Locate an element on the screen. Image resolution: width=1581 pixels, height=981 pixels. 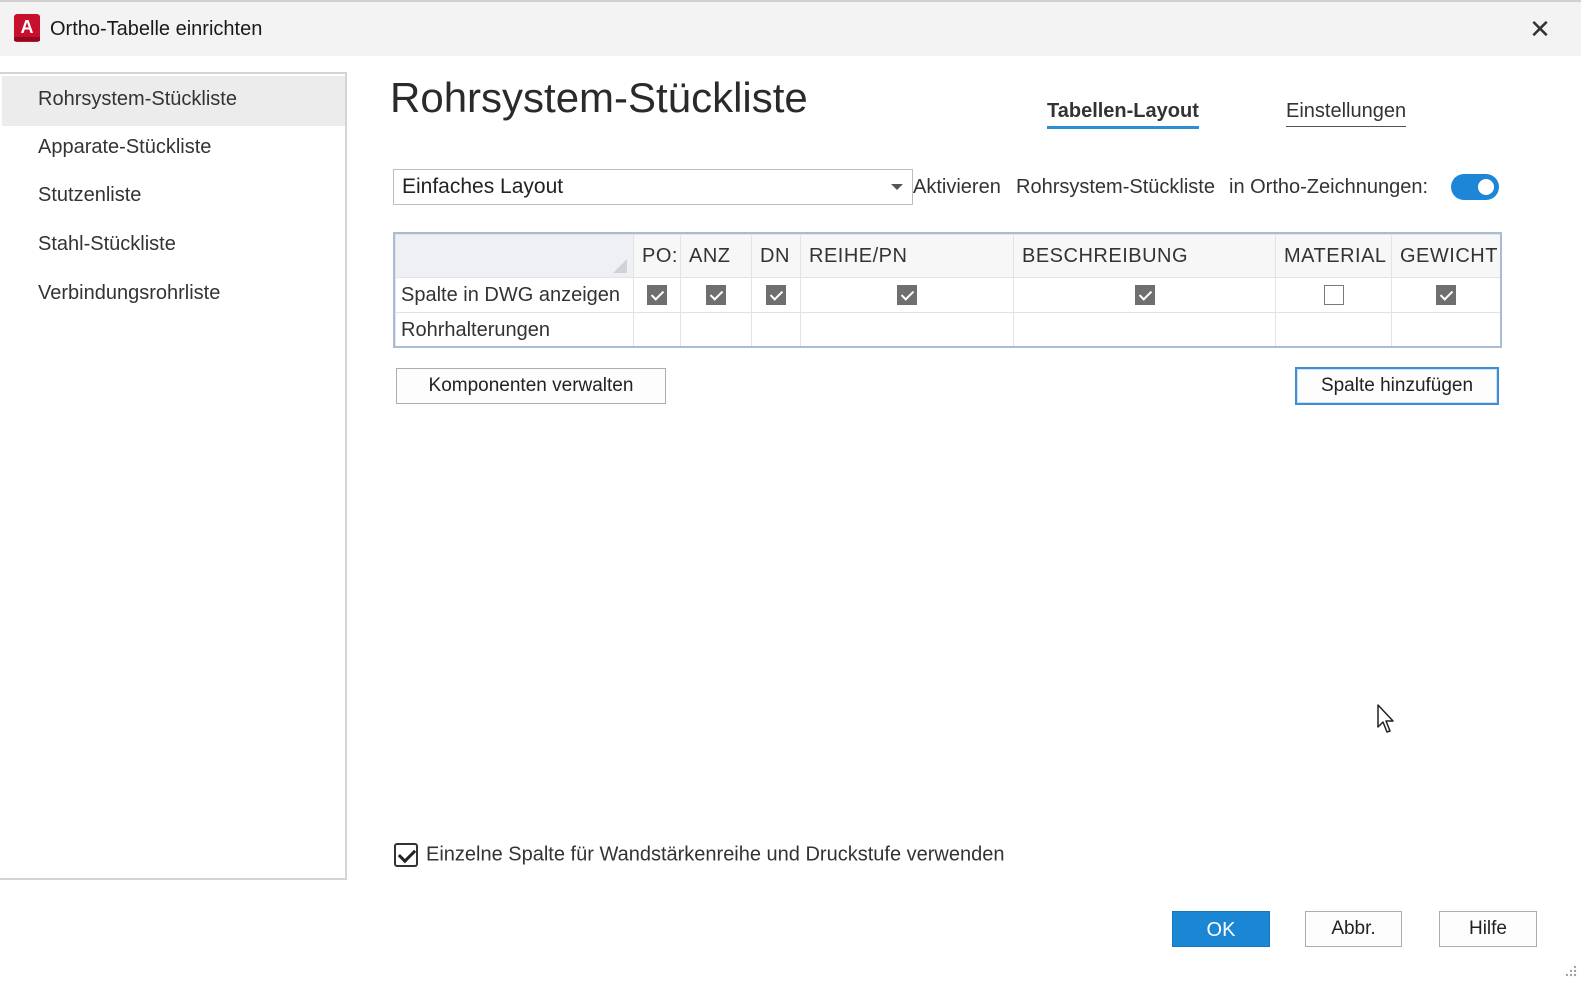
tab-einstellungen: Einstellungen is located at coordinates (1346, 113).